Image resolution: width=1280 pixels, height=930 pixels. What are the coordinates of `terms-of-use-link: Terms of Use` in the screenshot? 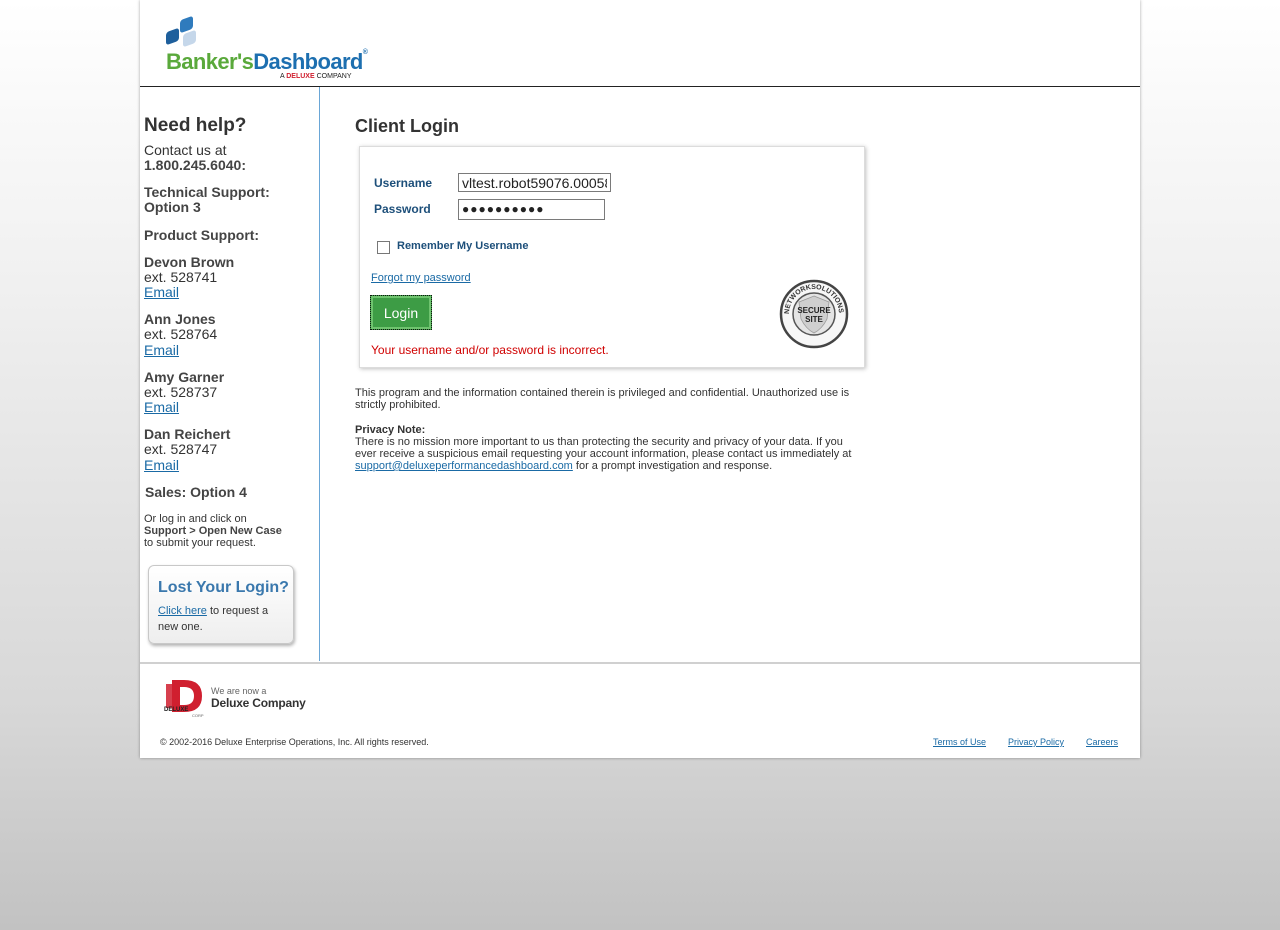 It's located at (959, 742).